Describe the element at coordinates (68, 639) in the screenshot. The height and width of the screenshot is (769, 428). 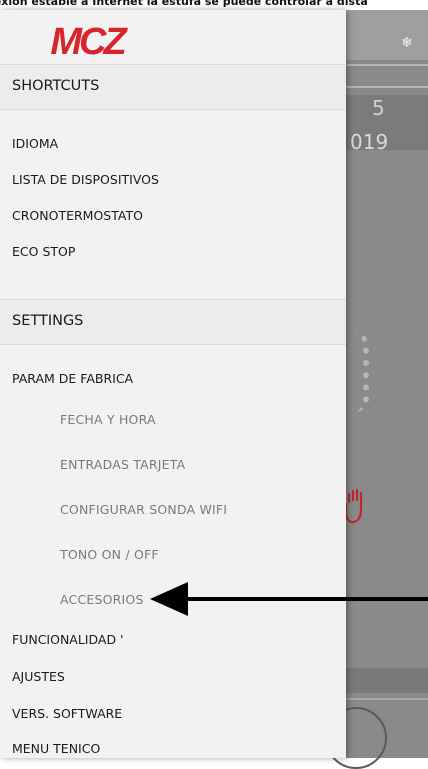
I see `menu-item-funcionalidad: FUNCIONALIDAD '` at that location.